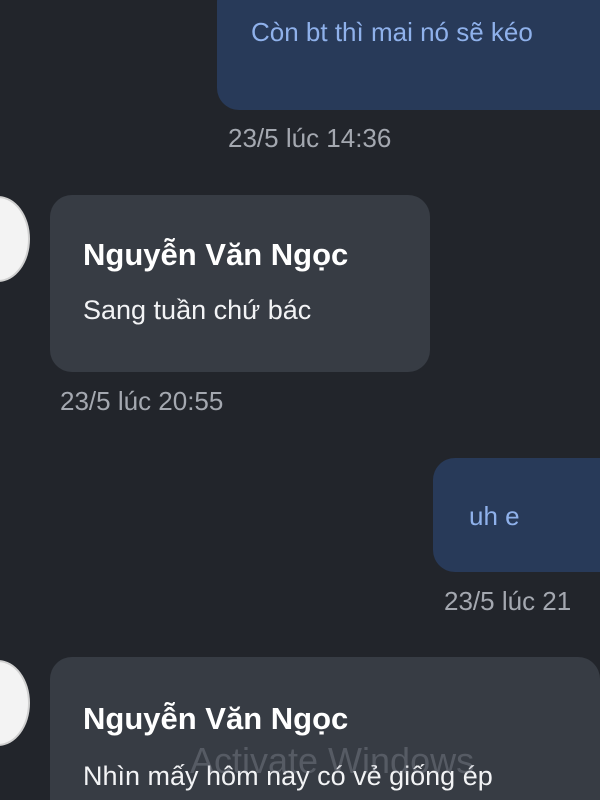  I want to click on outgoing-message-bubble: Còn bt thì mai nó sẽ kéo, so click(408, 55).